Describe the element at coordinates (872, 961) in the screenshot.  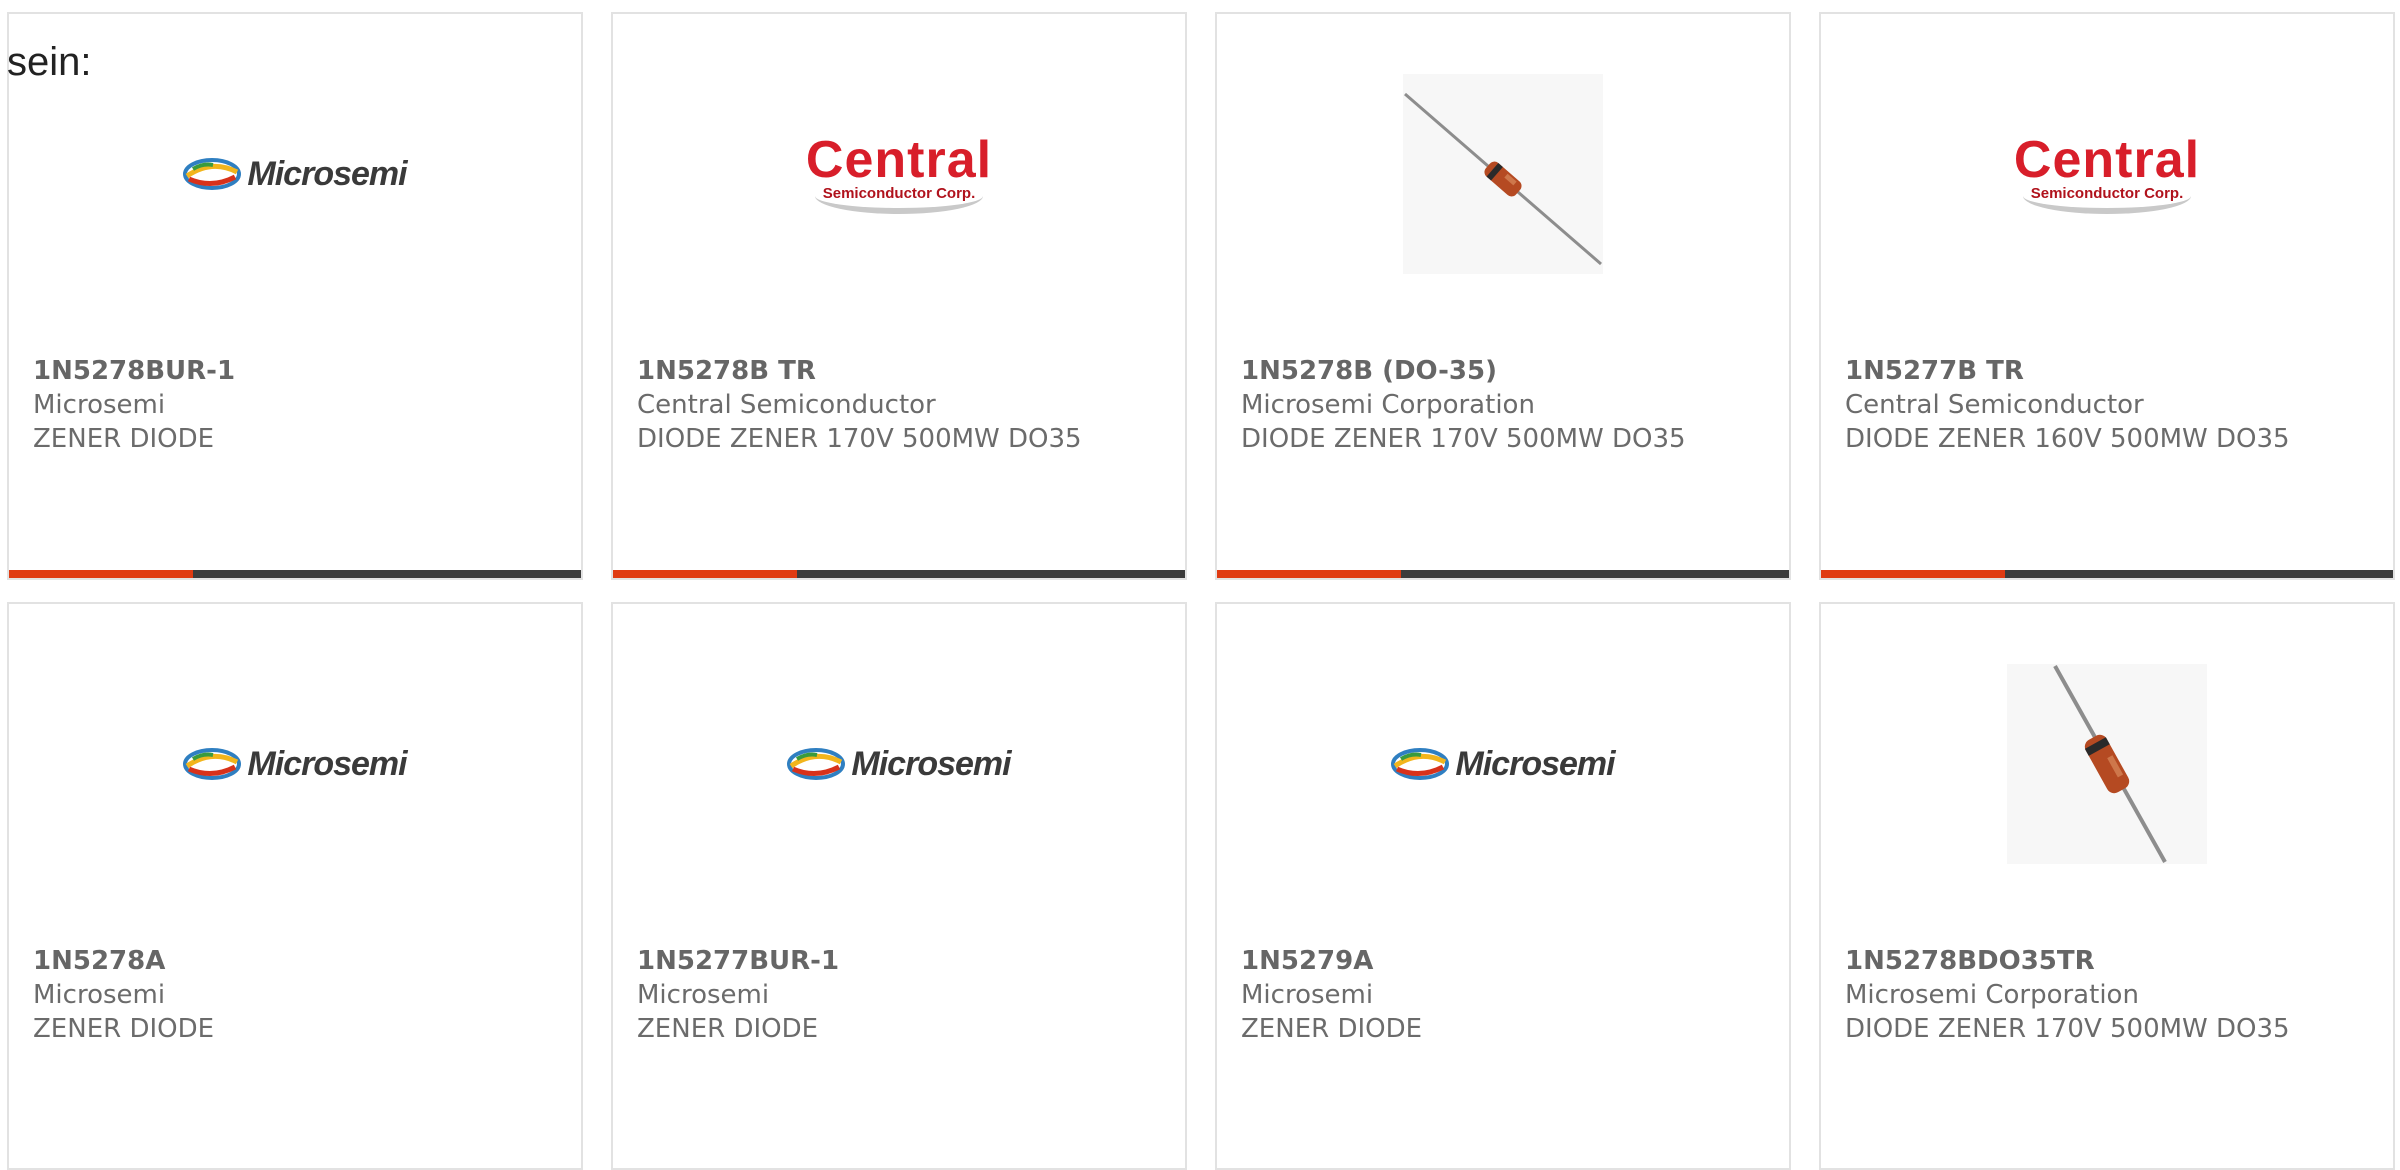
I see `part-number: 1N5277BUR-1` at that location.